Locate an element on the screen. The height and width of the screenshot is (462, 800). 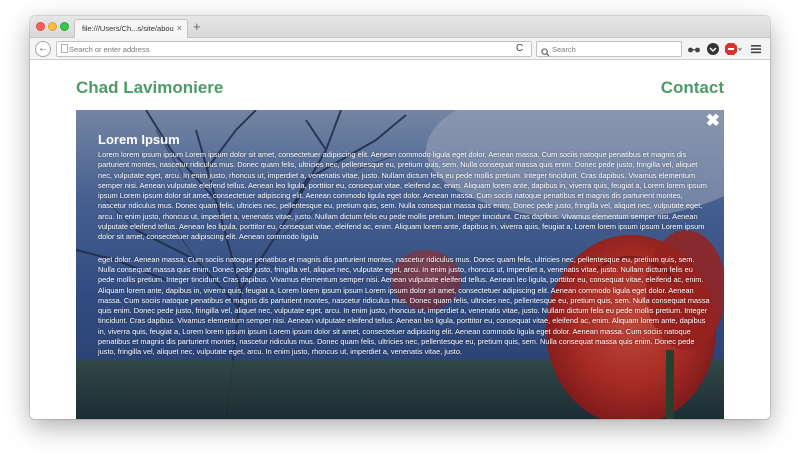
close-icon: ✖ is located at coordinates (713, 121).